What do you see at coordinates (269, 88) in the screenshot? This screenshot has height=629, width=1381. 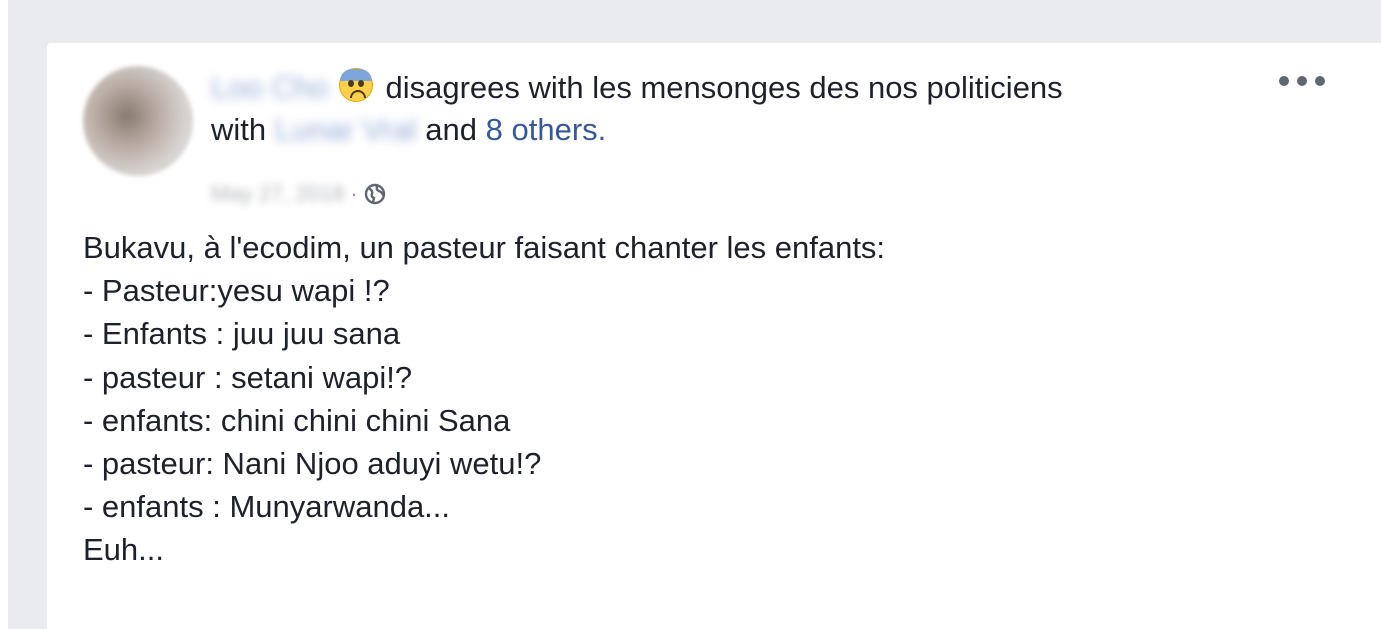 I see `author-name-link: Loo Cho` at bounding box center [269, 88].